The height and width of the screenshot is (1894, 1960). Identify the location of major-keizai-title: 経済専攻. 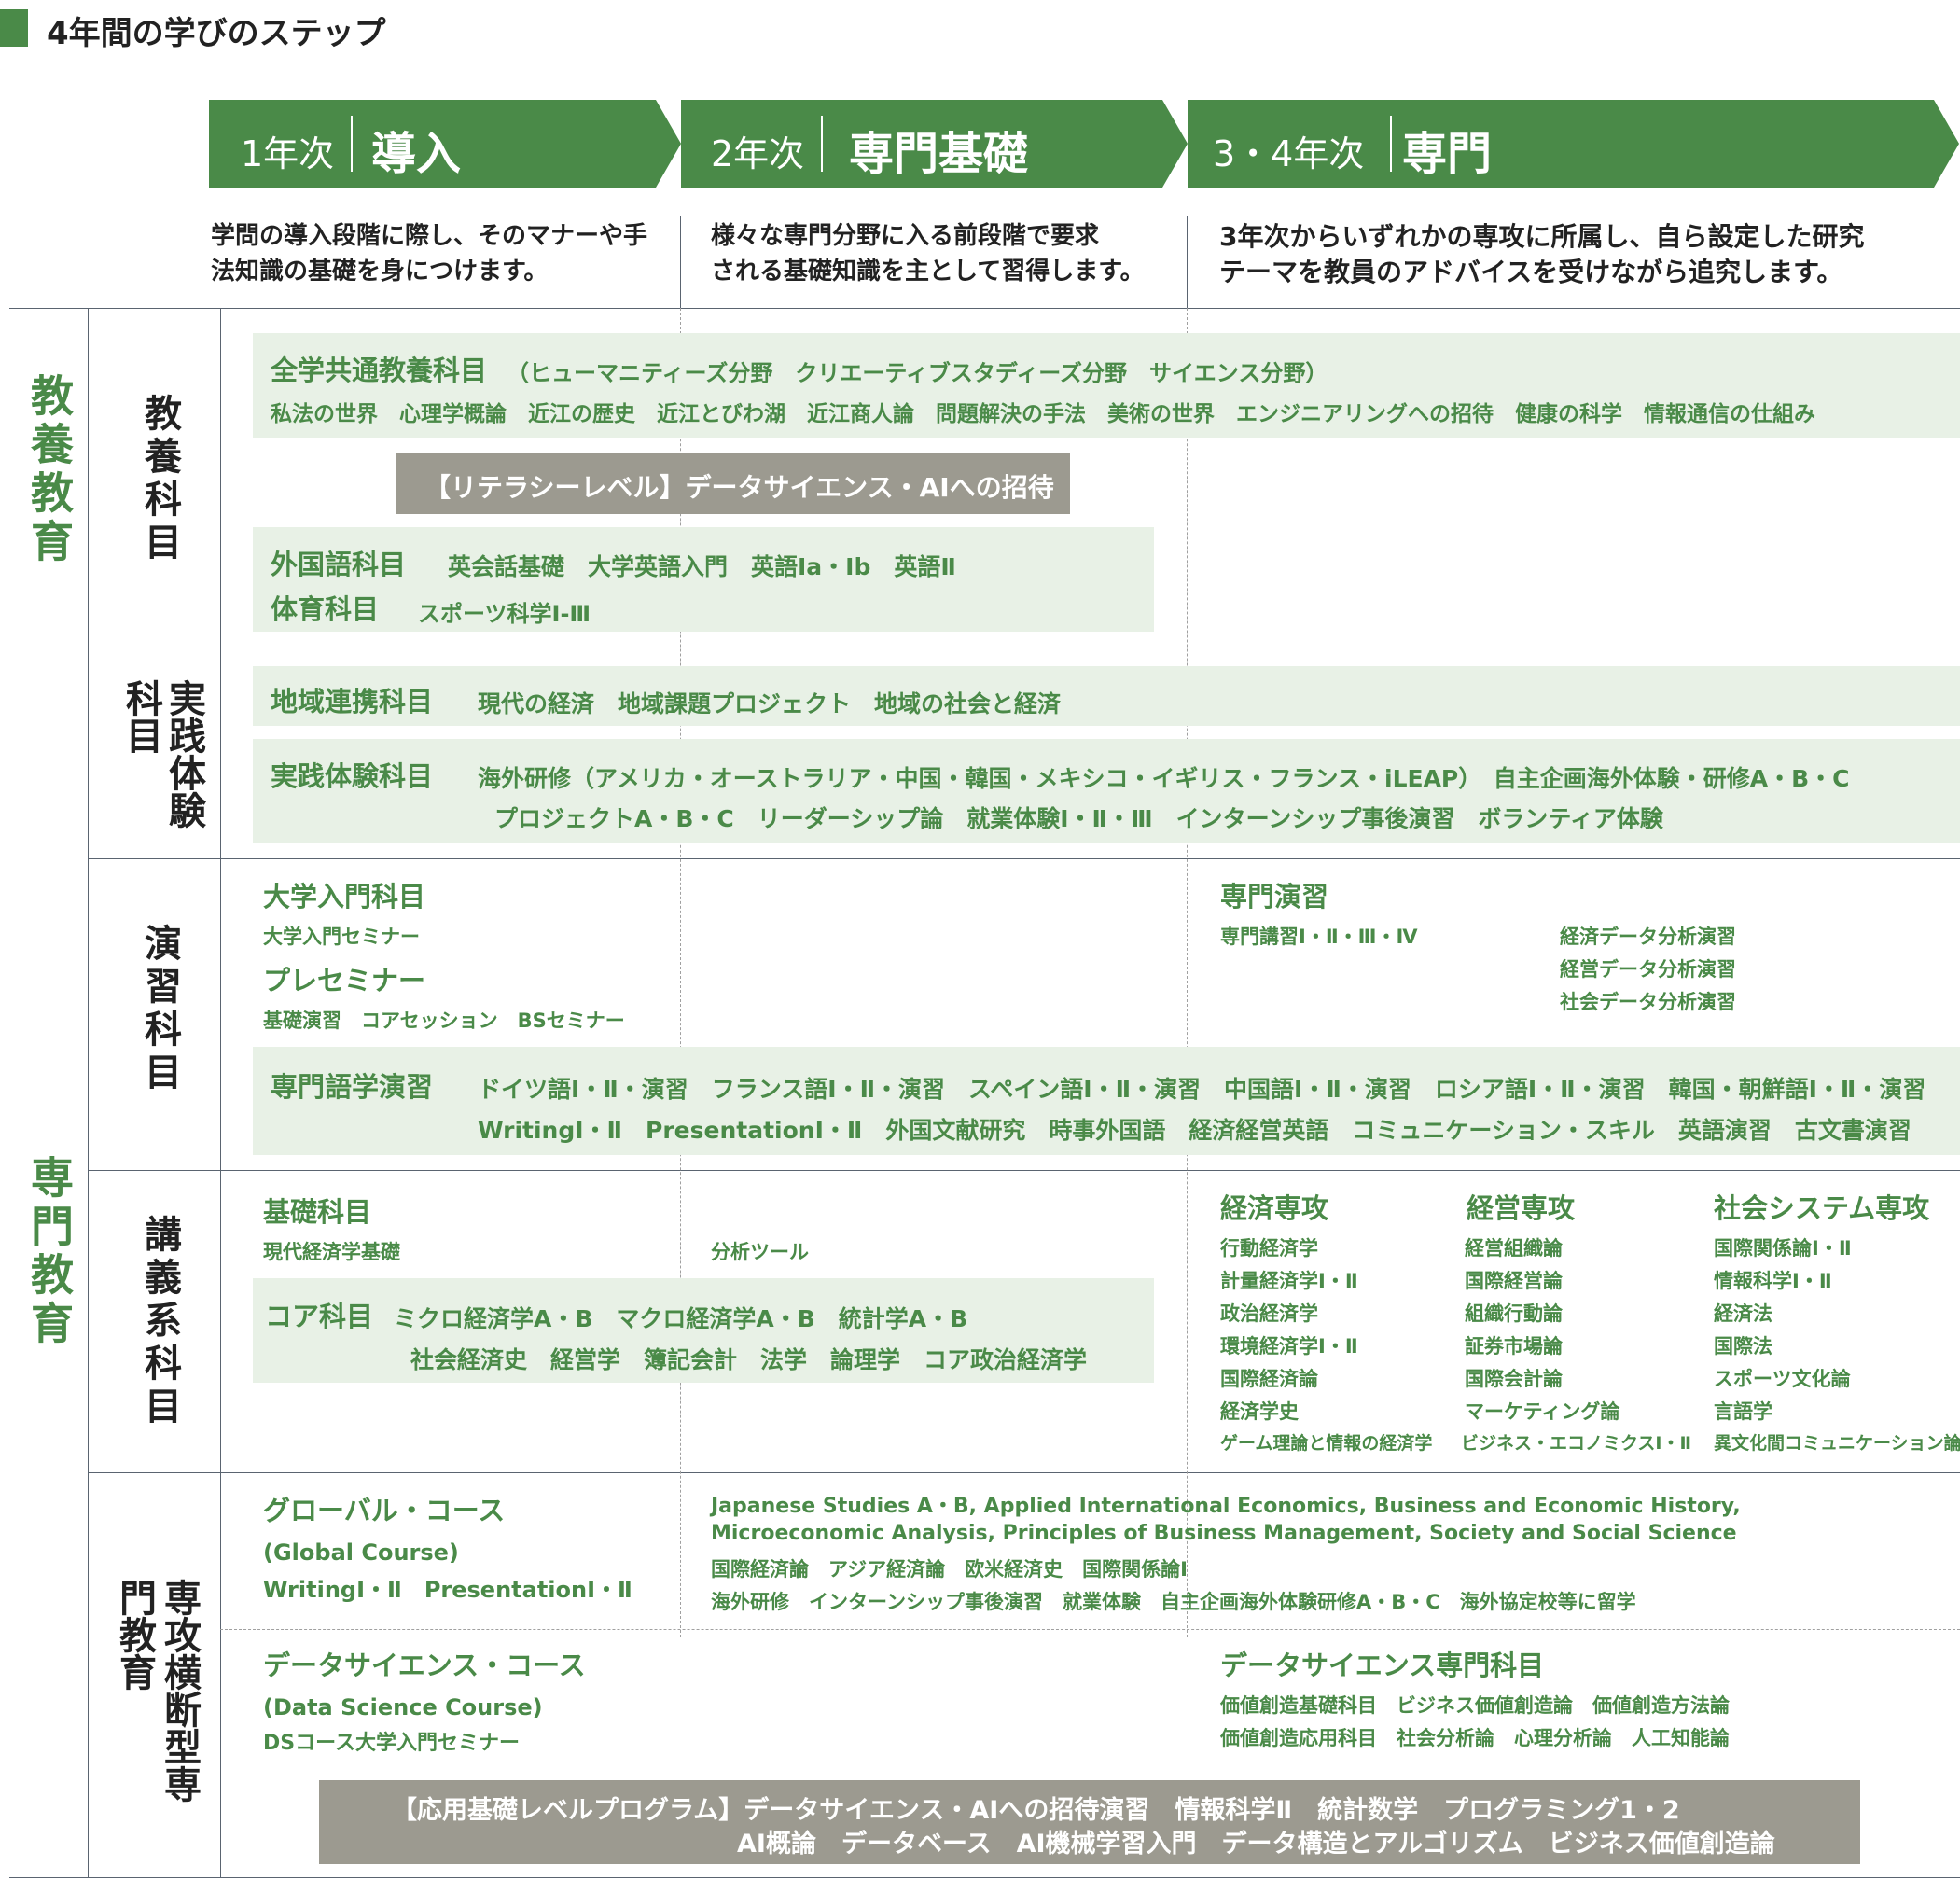
(1275, 1208).